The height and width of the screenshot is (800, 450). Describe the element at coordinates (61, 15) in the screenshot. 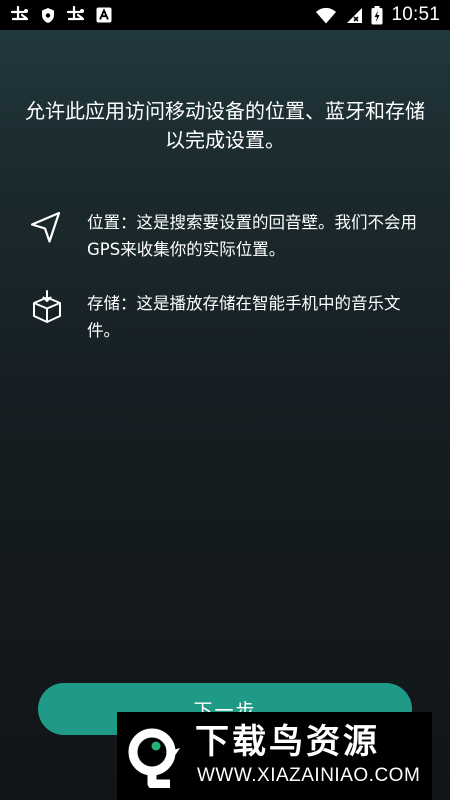

I see `status-bar-left` at that location.